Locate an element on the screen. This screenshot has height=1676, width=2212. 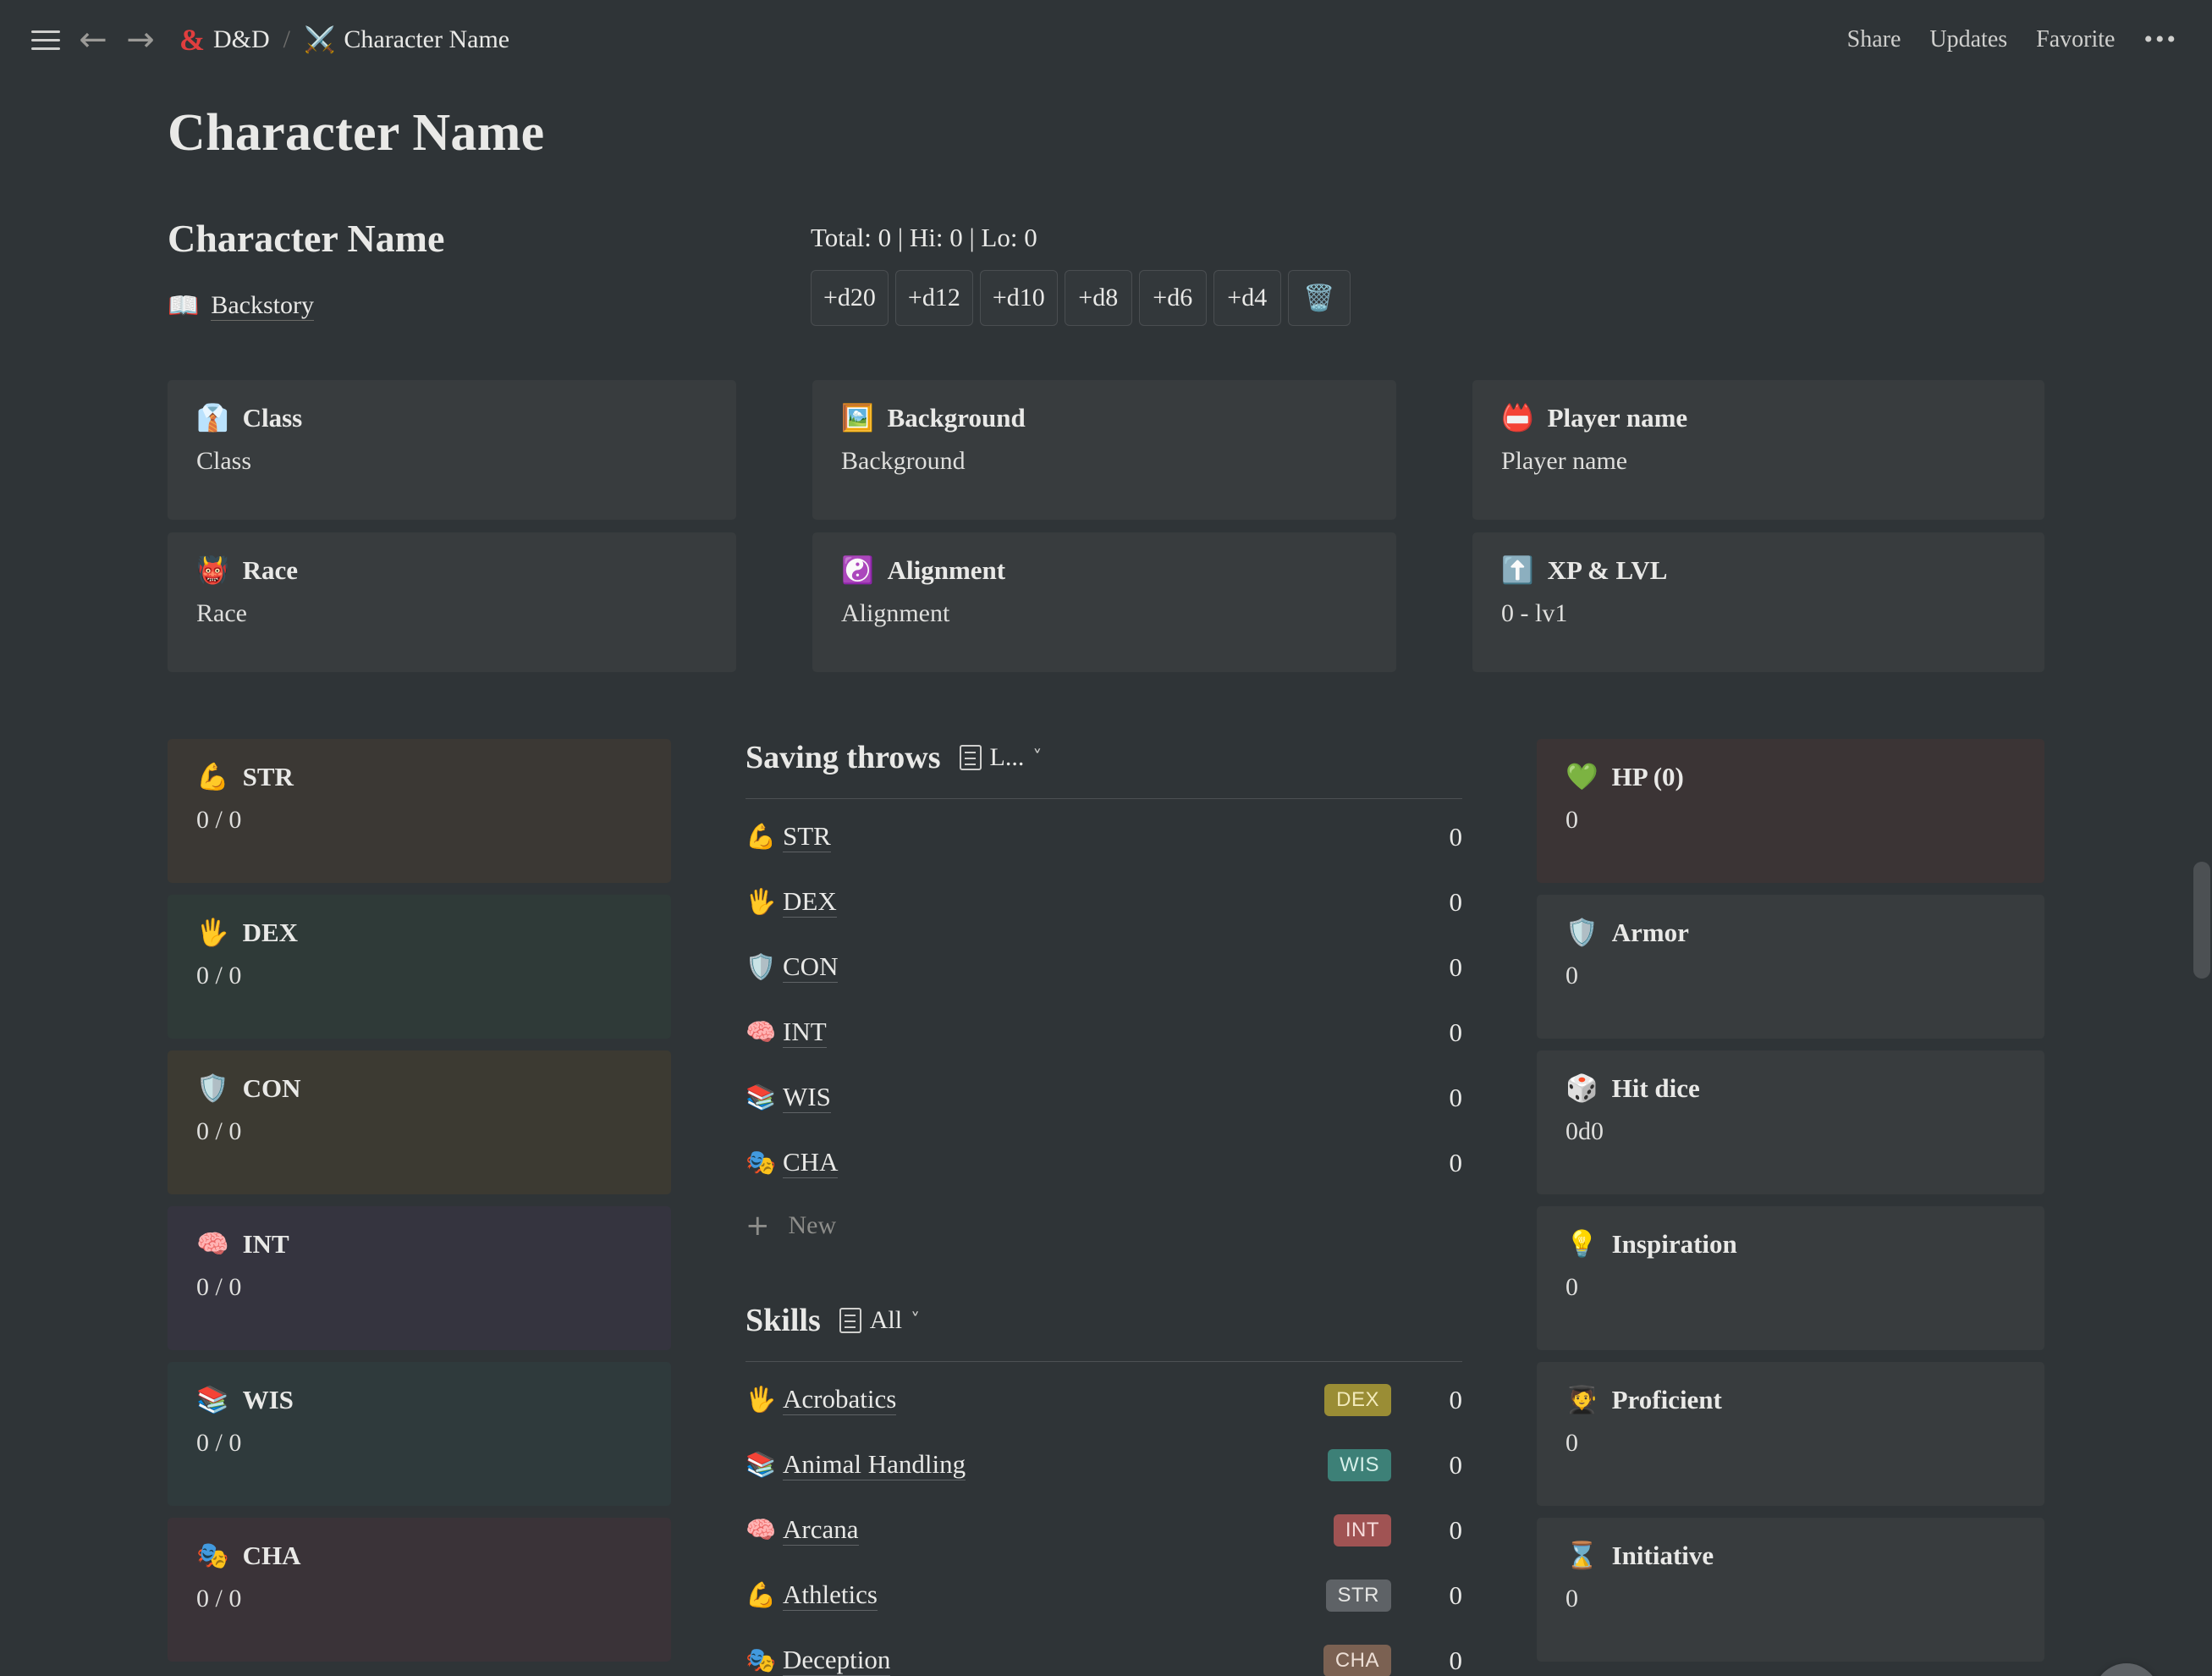
skill-row: 🖐️ Acrobatics DEX 0 is located at coordinates (1104, 1399).